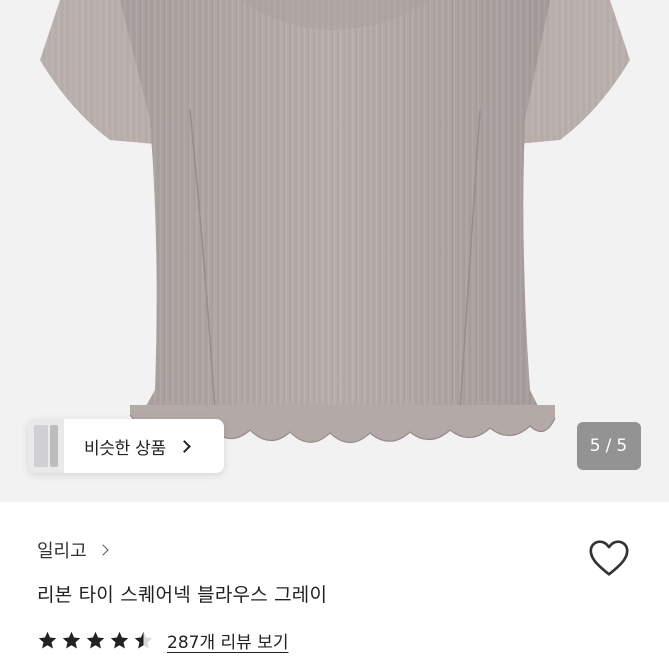  Describe the element at coordinates (62, 551) in the screenshot. I see `brand-name: 일리고` at that location.